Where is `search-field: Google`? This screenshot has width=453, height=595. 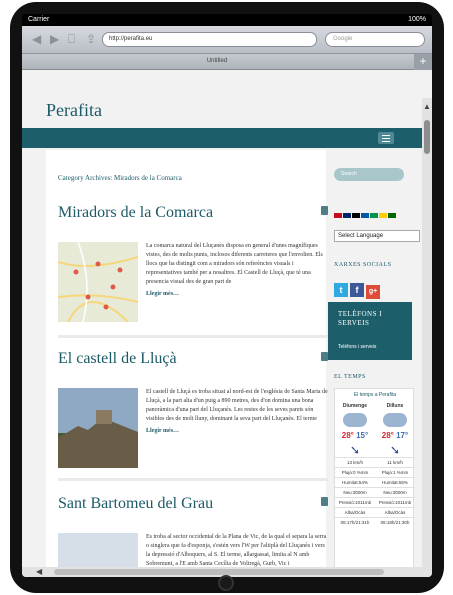 search-field: Google is located at coordinates (375, 39).